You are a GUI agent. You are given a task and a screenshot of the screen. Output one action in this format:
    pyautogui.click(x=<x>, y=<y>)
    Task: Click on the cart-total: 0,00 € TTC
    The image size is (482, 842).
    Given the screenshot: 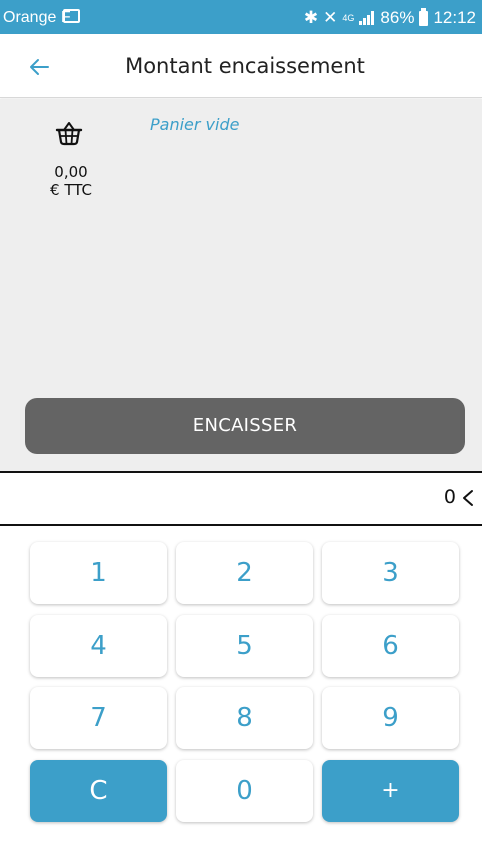 What is the action you would take?
    pyautogui.click(x=71, y=181)
    